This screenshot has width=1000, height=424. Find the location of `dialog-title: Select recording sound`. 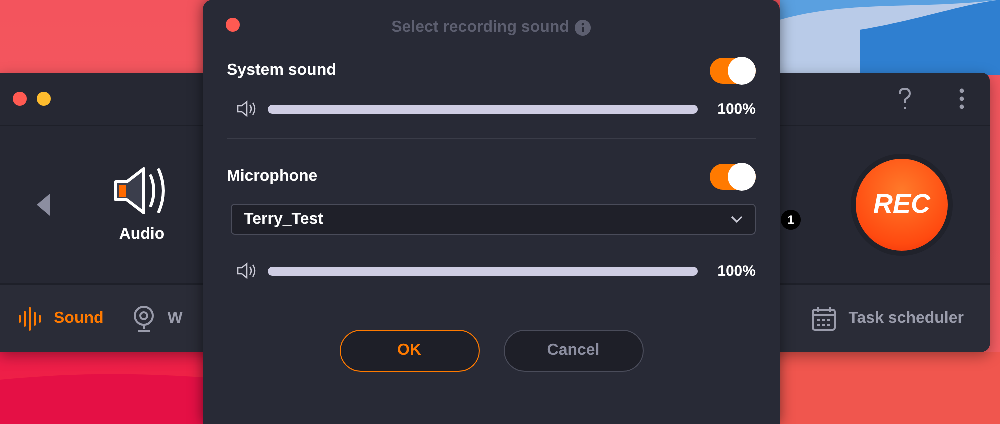

dialog-title: Select recording sound is located at coordinates (481, 27).